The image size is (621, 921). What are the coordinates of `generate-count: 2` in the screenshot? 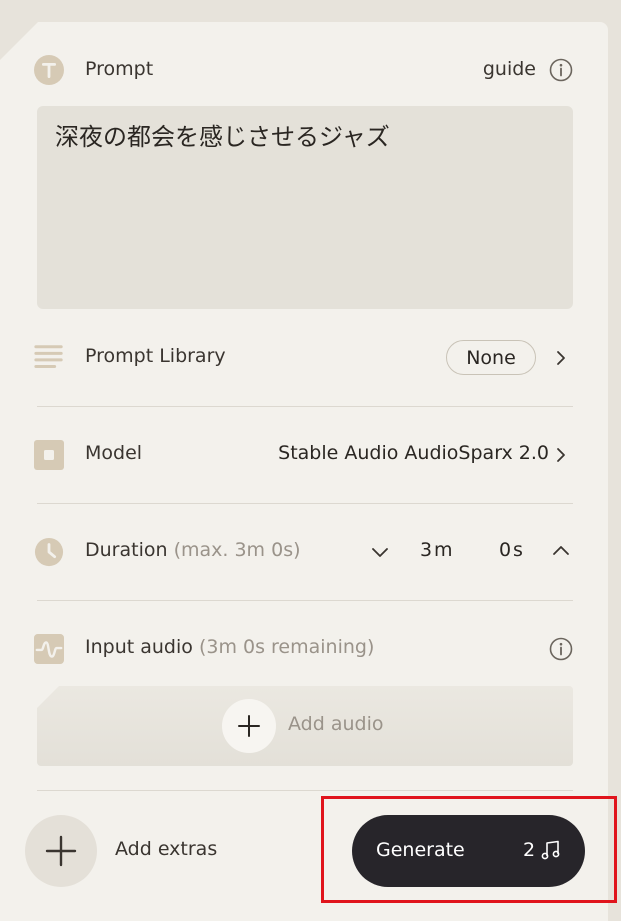 It's located at (529, 850).